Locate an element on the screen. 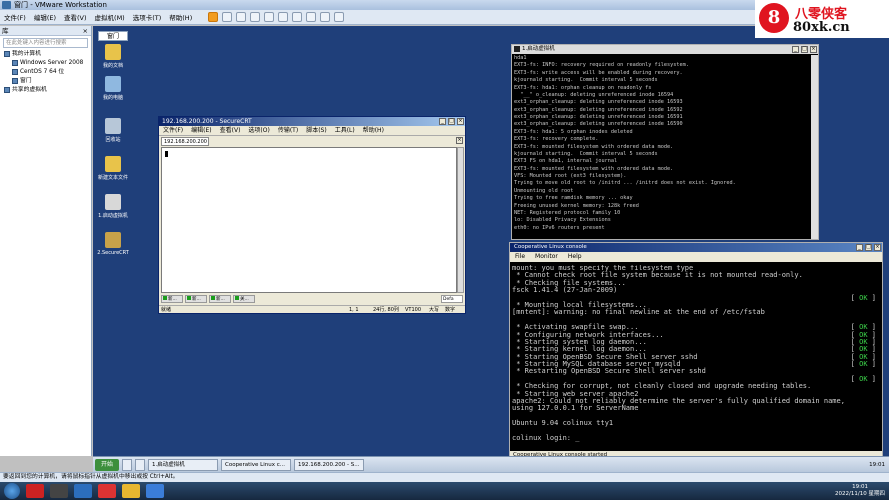 The image size is (889, 500). close-tab-icon: × is located at coordinates (459, 140).